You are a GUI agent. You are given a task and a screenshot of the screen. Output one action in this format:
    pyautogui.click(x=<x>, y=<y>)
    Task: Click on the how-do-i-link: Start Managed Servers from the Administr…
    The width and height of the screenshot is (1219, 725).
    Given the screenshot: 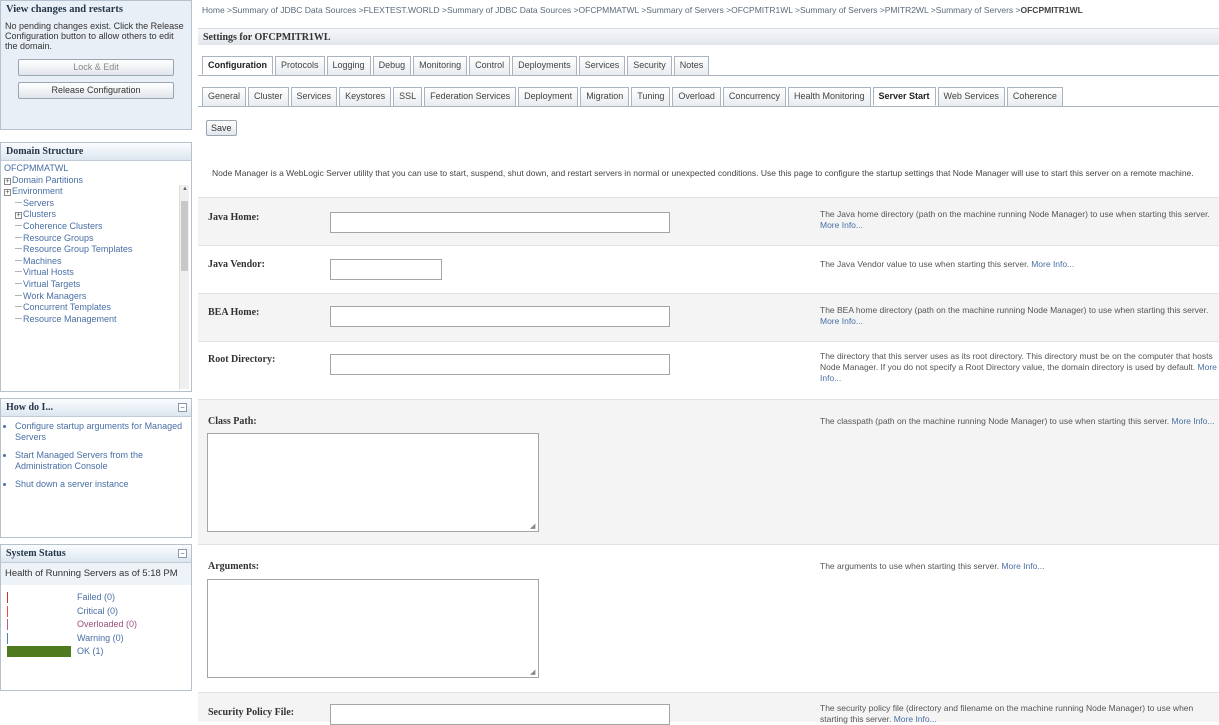 What is the action you would take?
    pyautogui.click(x=101, y=461)
    